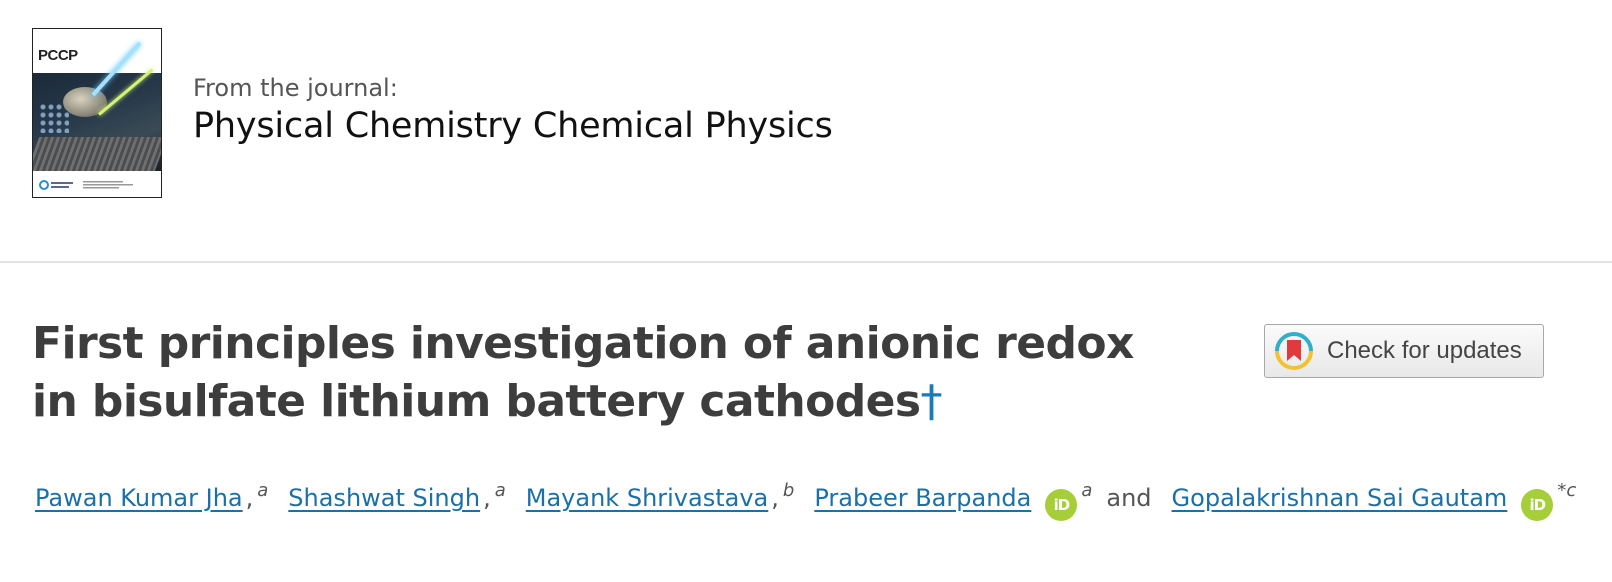 This screenshot has width=1612, height=582. Describe the element at coordinates (1294, 351) in the screenshot. I see `crossmark-icon` at that location.